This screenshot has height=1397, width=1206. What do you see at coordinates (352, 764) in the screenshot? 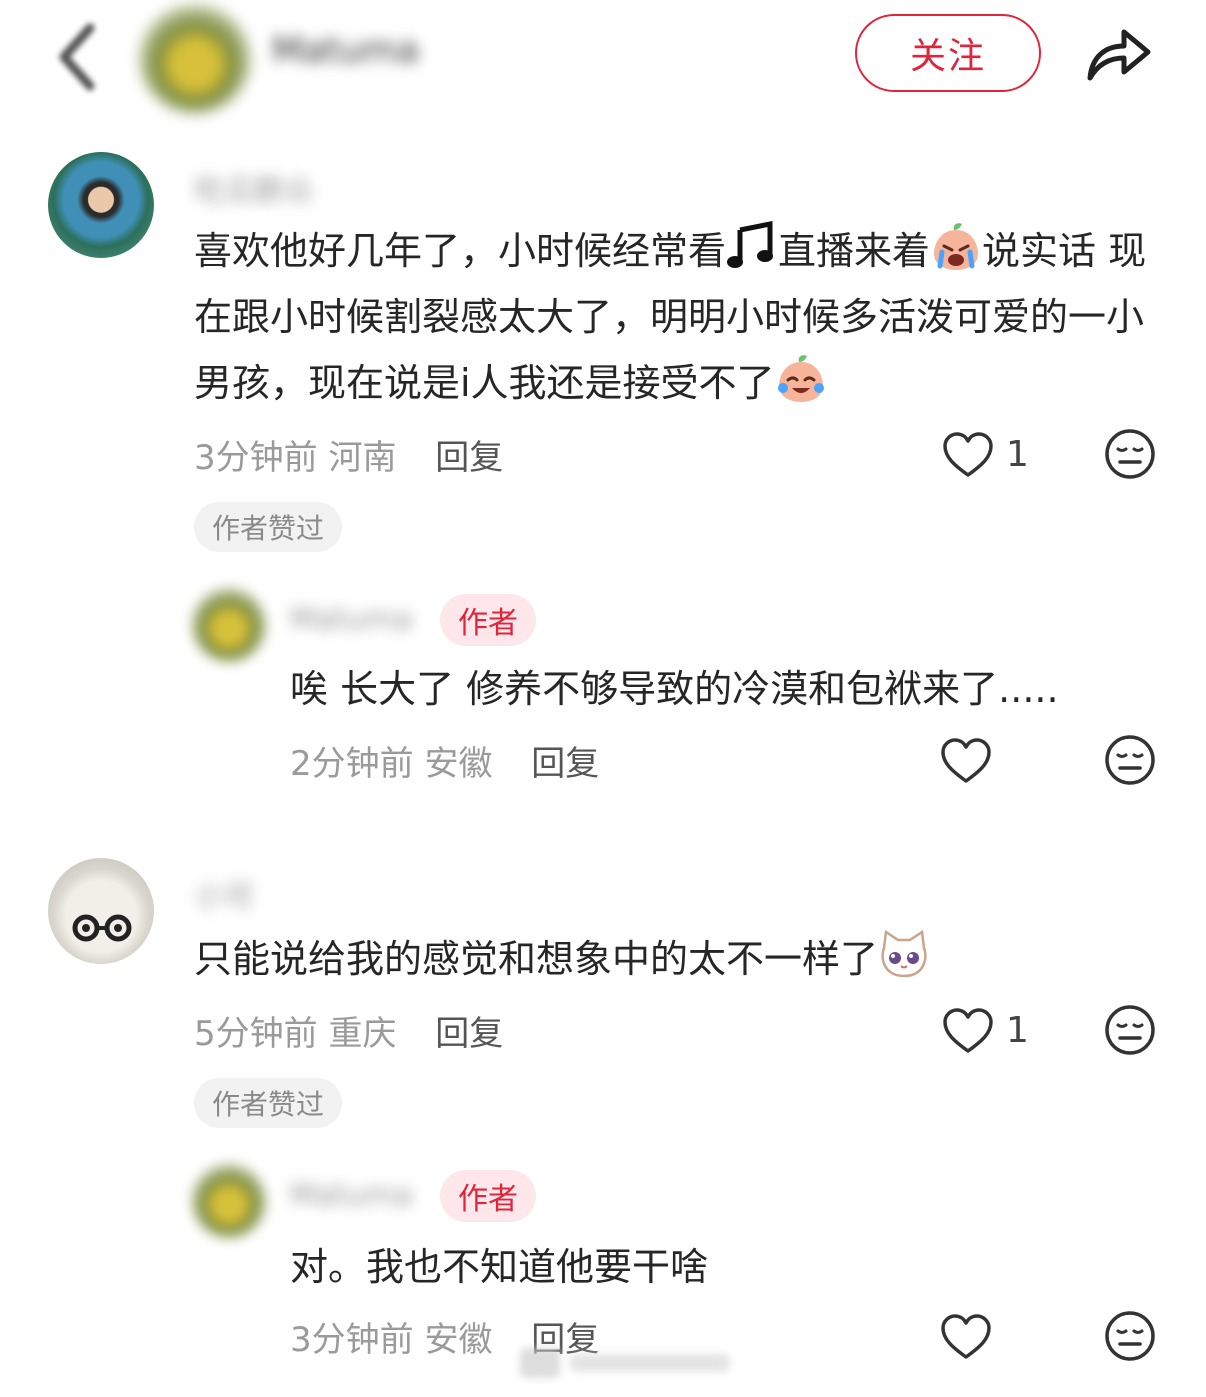
I see `reply-time: 2分钟前` at bounding box center [352, 764].